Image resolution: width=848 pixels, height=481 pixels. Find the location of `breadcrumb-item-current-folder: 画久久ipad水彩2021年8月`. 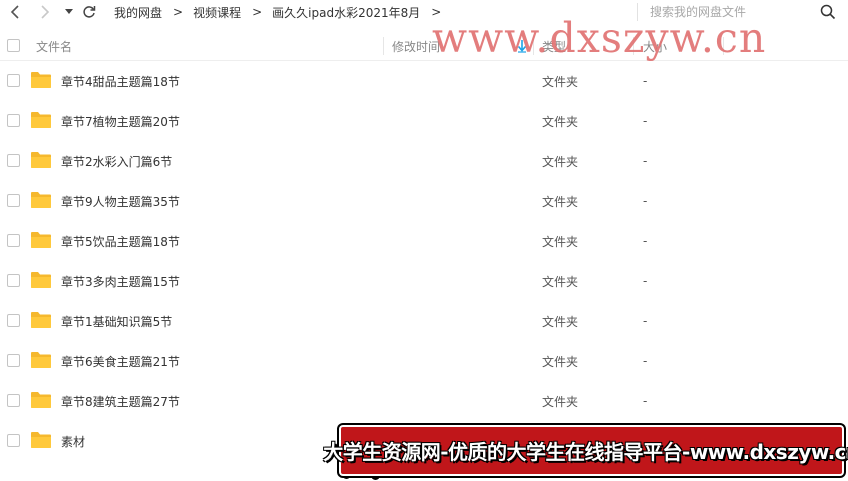

breadcrumb-item-current-folder: 画久久ipad水彩2021年8月 is located at coordinates (346, 12).